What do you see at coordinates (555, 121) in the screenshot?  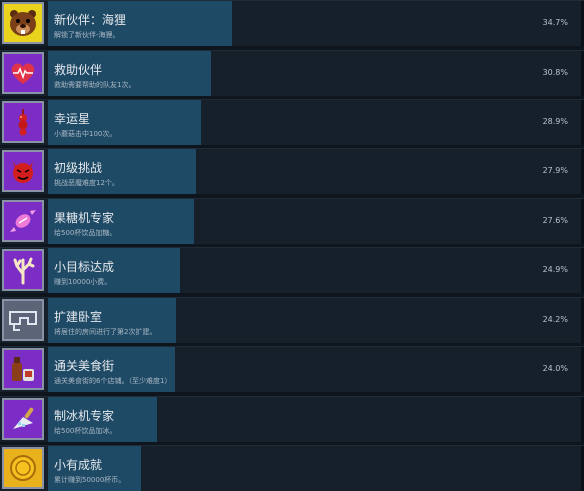 I see `achievement-percent: 28.9%` at bounding box center [555, 121].